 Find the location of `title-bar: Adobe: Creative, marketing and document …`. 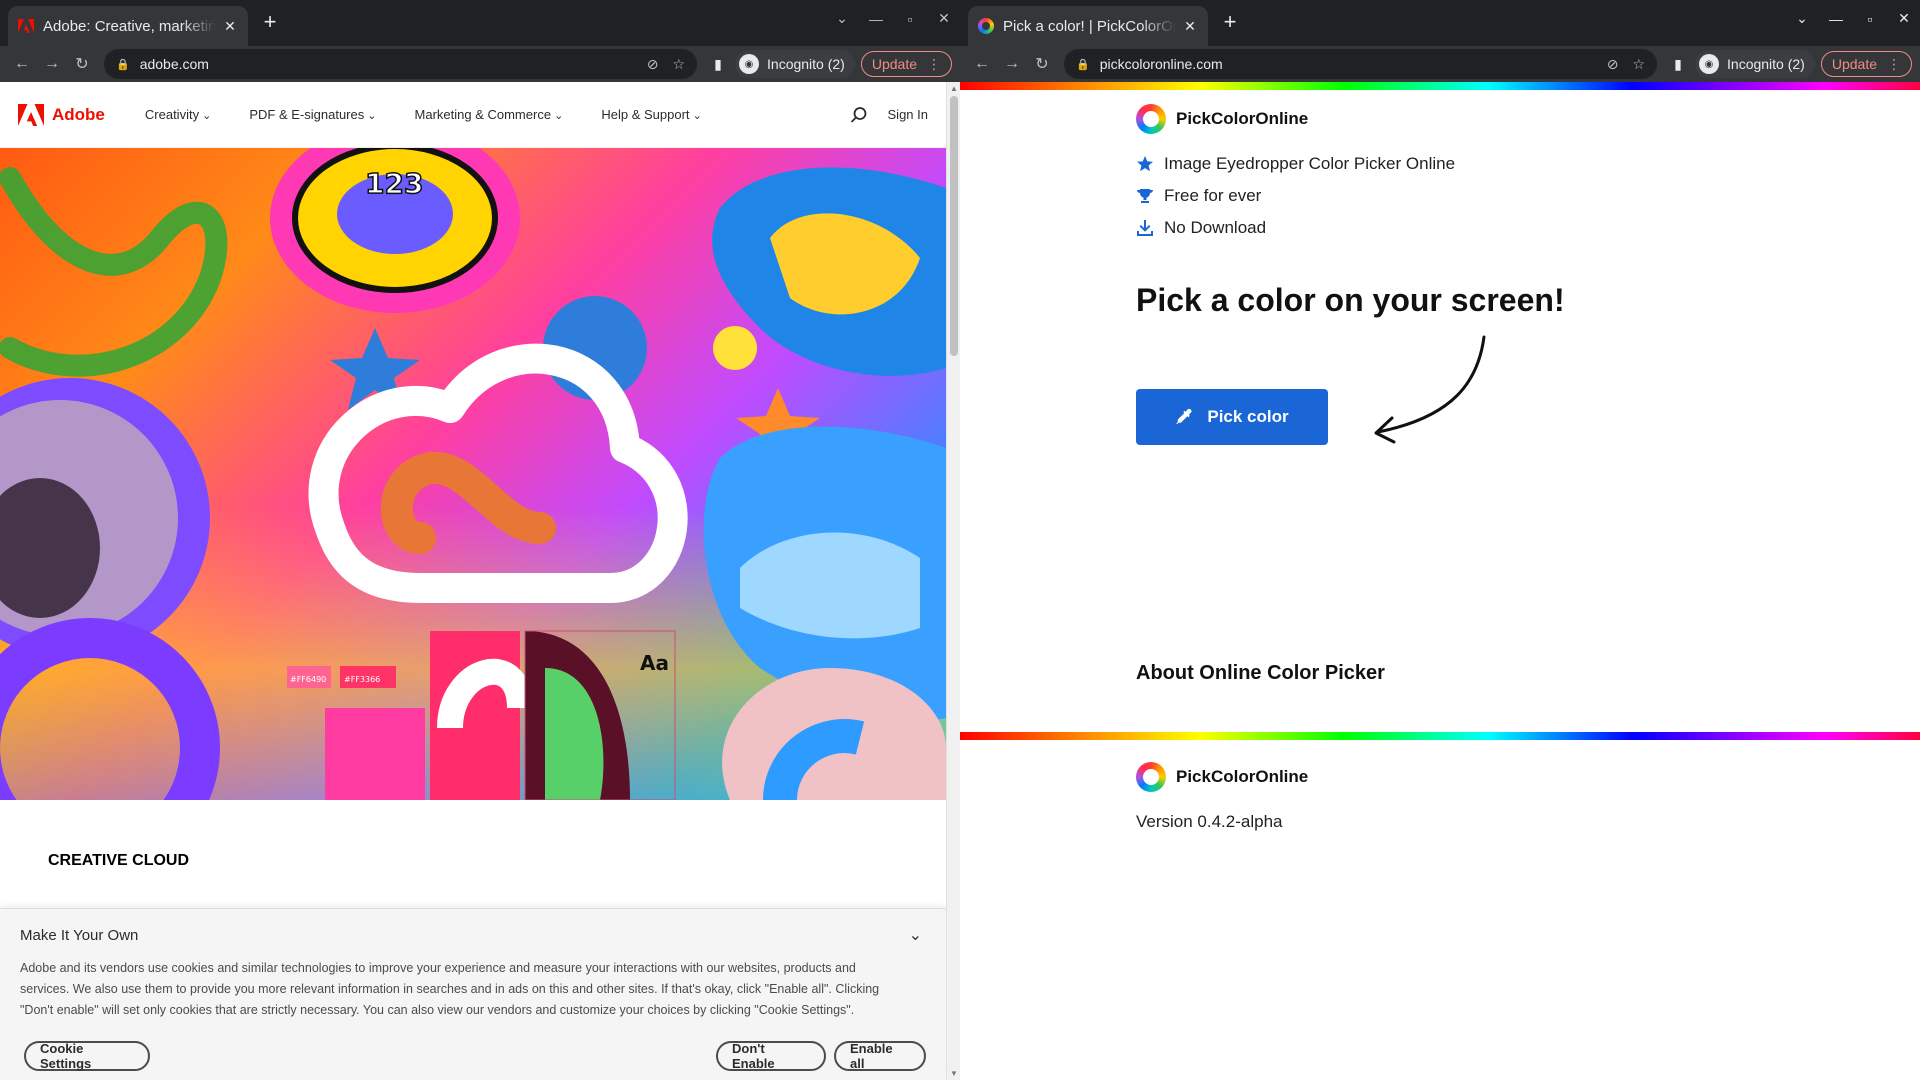

title-bar: Adobe: Creative, marketing and document … is located at coordinates (480, 23).